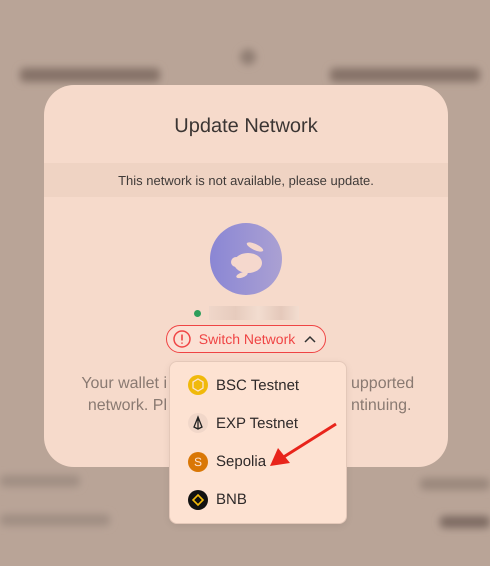 The height and width of the screenshot is (566, 490). I want to click on message-text: Your wallet i, so click(124, 384).